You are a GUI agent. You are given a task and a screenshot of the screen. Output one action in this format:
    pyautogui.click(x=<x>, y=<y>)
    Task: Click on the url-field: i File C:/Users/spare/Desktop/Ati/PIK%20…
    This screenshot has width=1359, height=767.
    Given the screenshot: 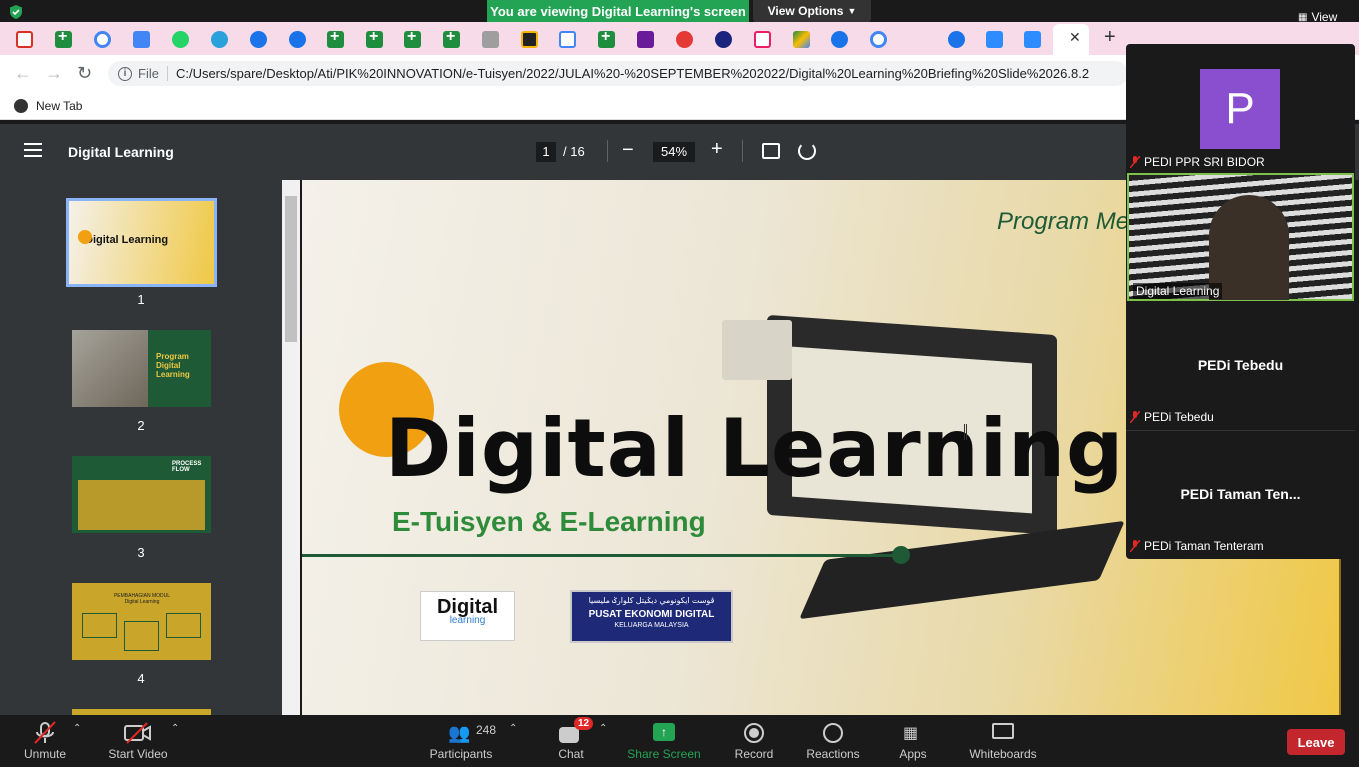 What is the action you would take?
    pyautogui.click(x=618, y=73)
    